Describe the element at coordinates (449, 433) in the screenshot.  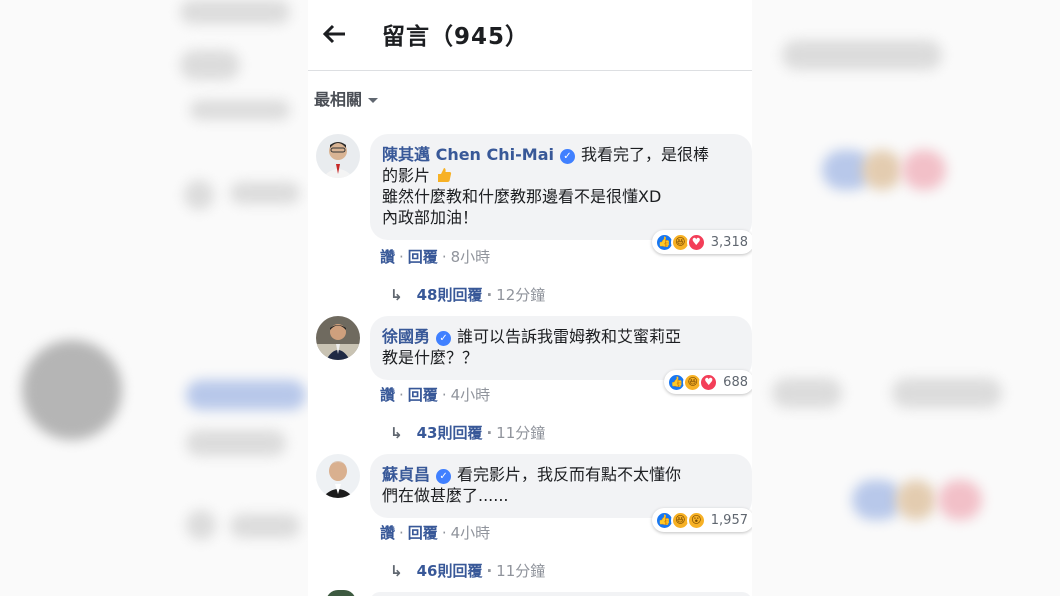
I see `replies-count: 43則回覆` at that location.